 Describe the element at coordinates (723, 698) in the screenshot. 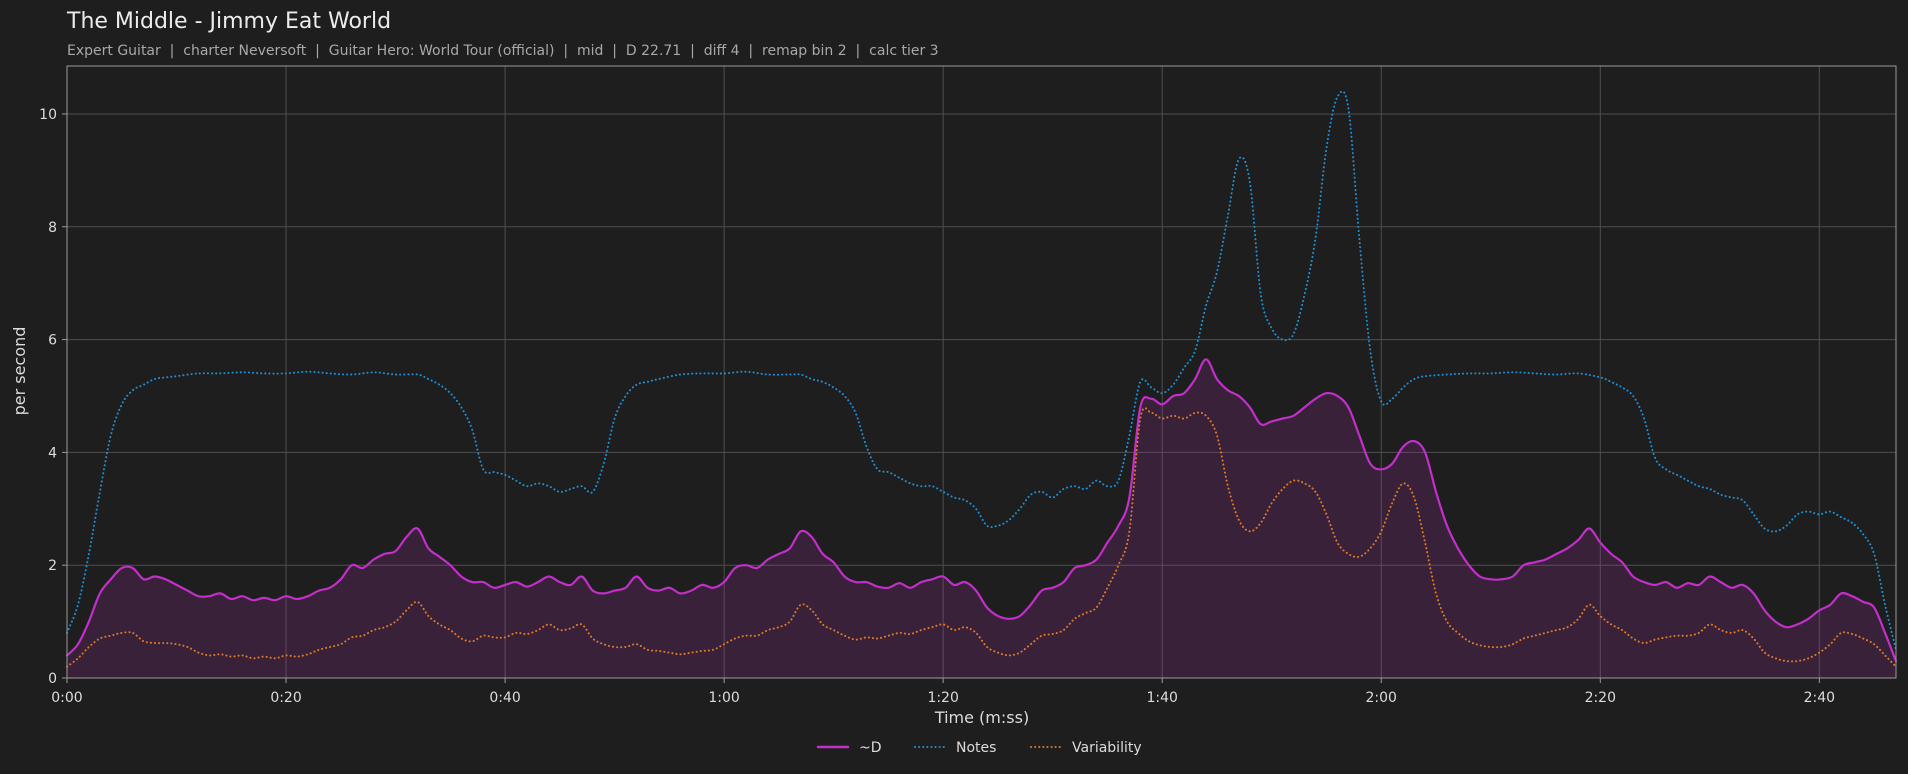

I see `x-tick-label: 1:00` at that location.